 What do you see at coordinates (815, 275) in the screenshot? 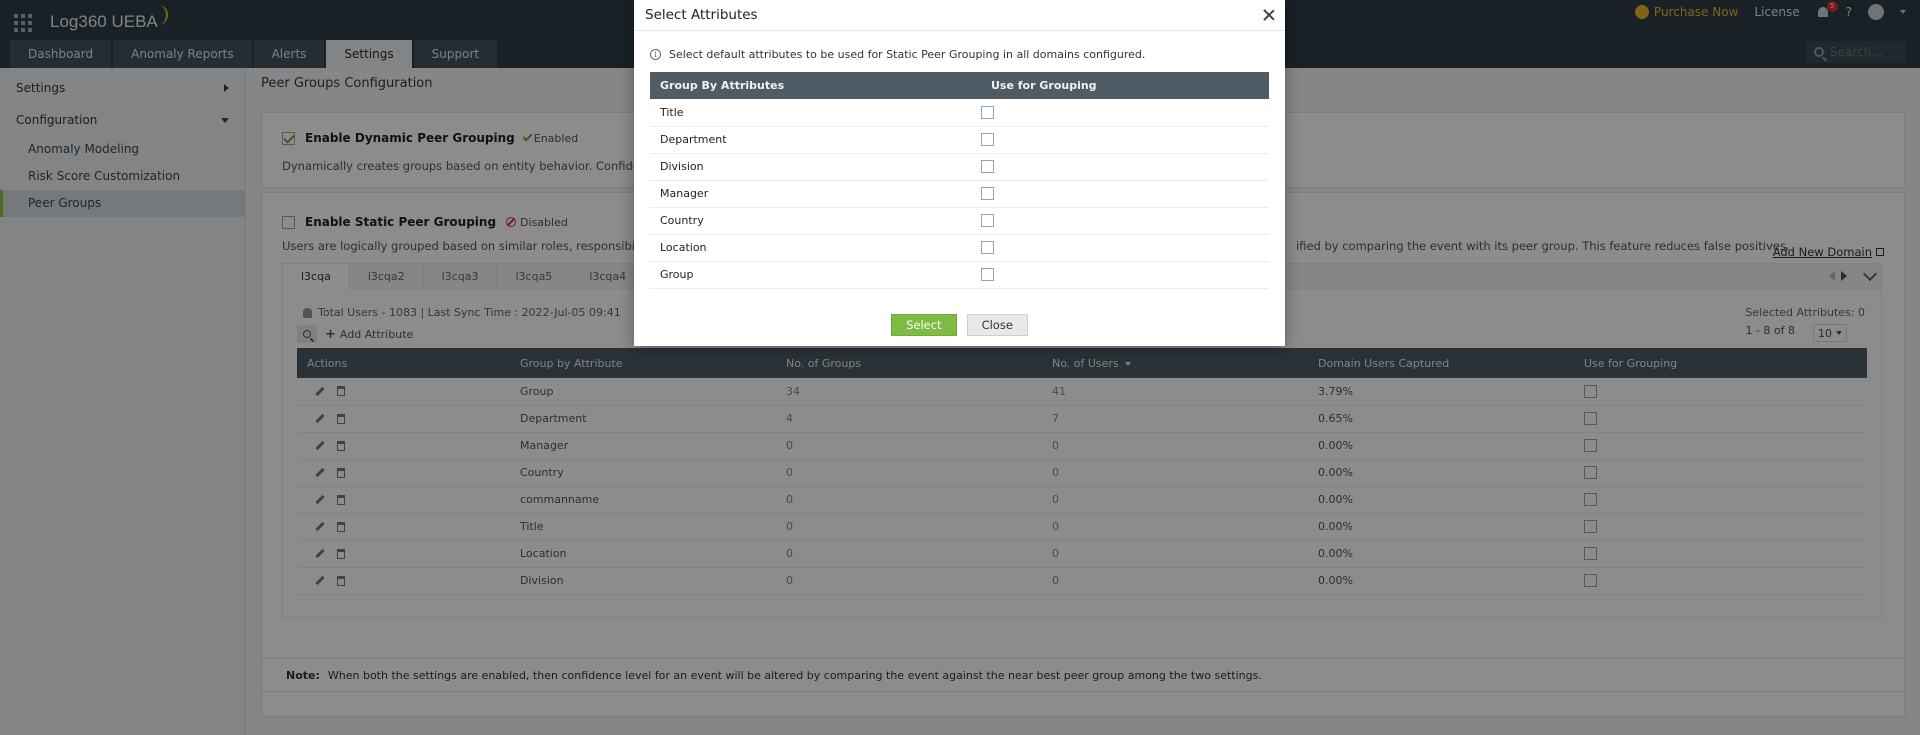
I see `attribute-name: Group` at bounding box center [815, 275].